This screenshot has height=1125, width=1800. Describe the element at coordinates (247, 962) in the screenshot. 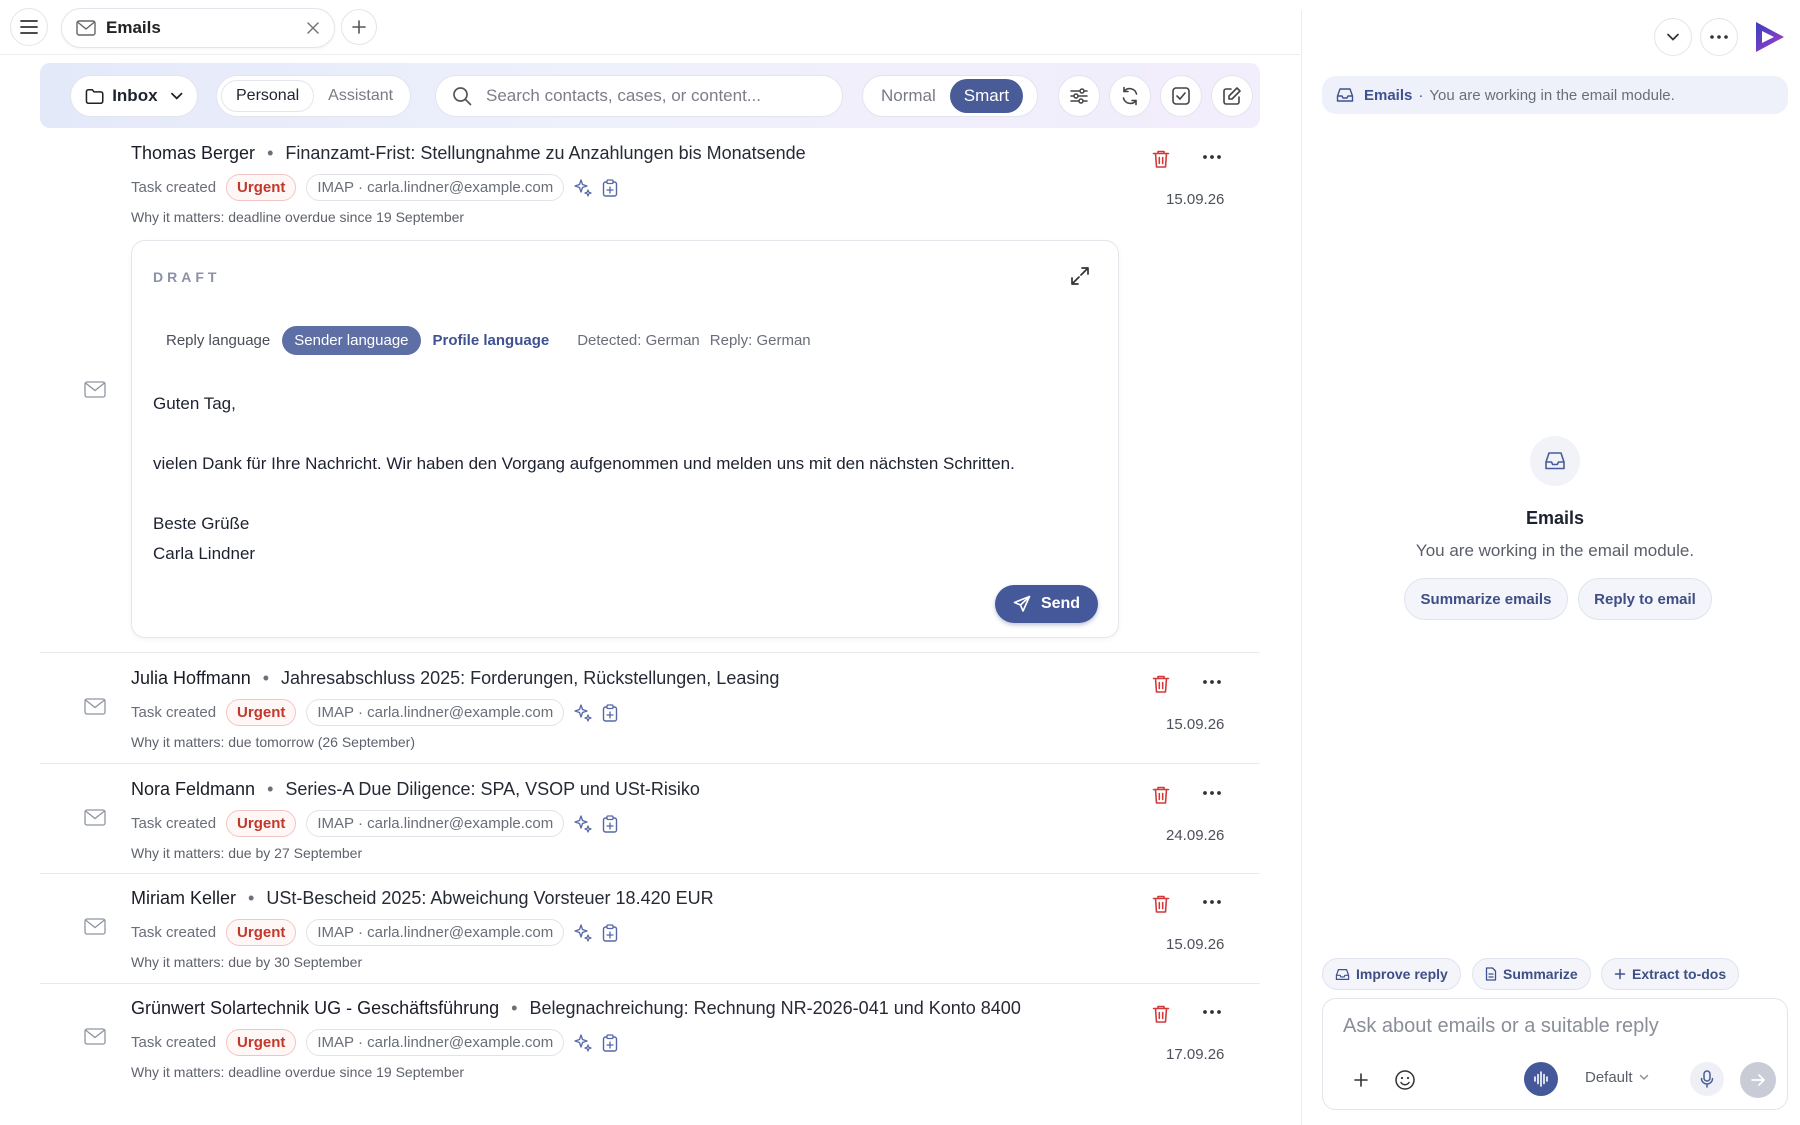

I see `why-it-matters: Why it matters: due by 30 September` at that location.